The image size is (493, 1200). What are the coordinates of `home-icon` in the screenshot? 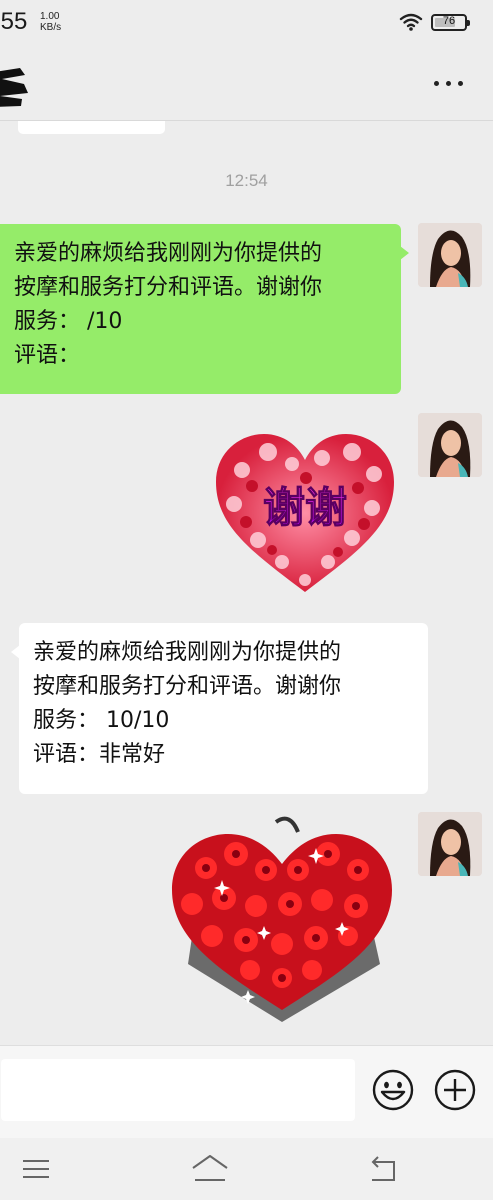 It's located at (210, 1169).